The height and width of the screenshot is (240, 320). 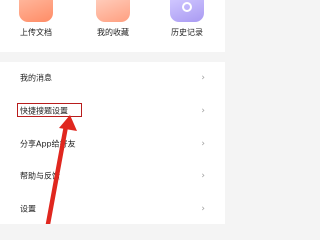 I want to click on arrow-head, so click(x=68, y=123).